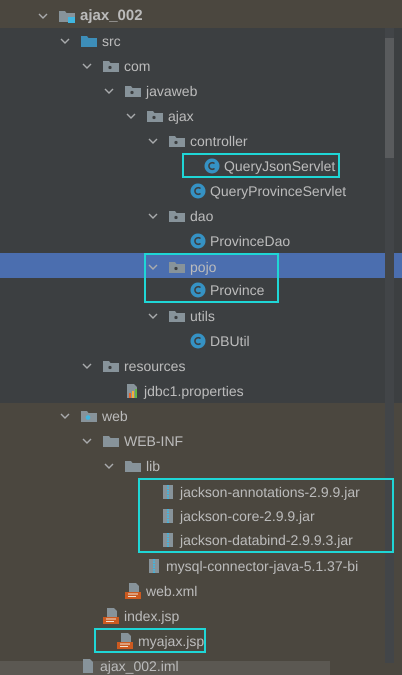 The image size is (402, 675). I want to click on tree-item: lib, so click(132, 465).